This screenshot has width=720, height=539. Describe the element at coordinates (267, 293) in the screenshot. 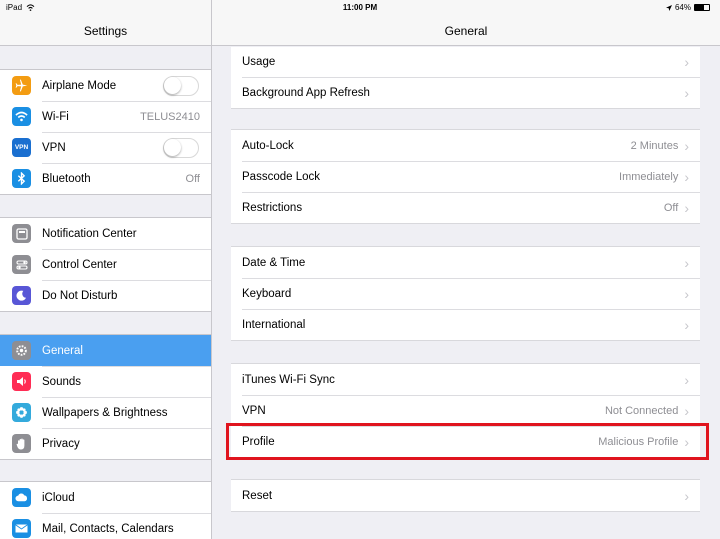

I see `row-label: Keyboard` at that location.